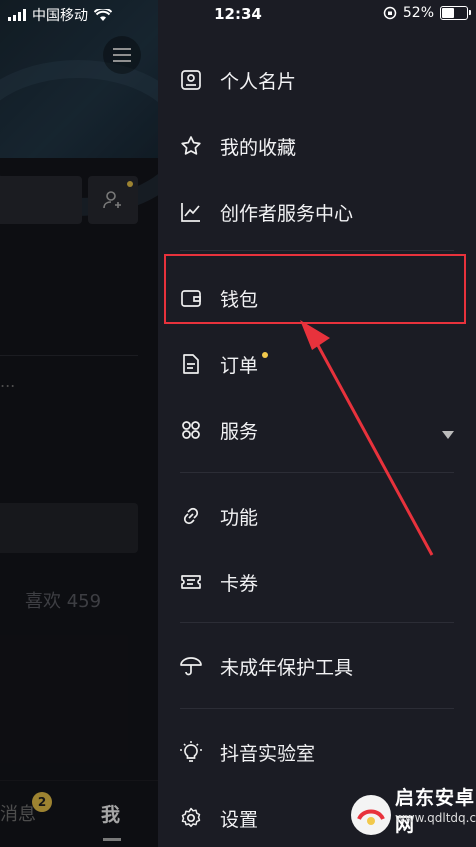 This screenshot has height=847, width=476. What do you see at coordinates (435, 818) in the screenshot?
I see `watermark-url: www.qdltdq.com` at bounding box center [435, 818].